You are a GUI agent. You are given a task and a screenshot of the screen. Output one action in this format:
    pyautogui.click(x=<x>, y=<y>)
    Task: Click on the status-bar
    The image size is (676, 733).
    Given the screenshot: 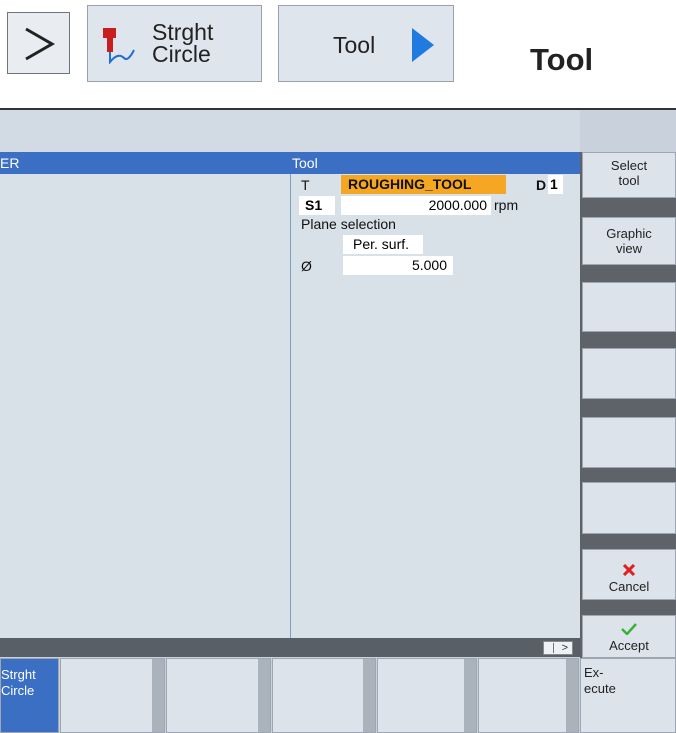 What is the action you would take?
    pyautogui.click(x=290, y=647)
    